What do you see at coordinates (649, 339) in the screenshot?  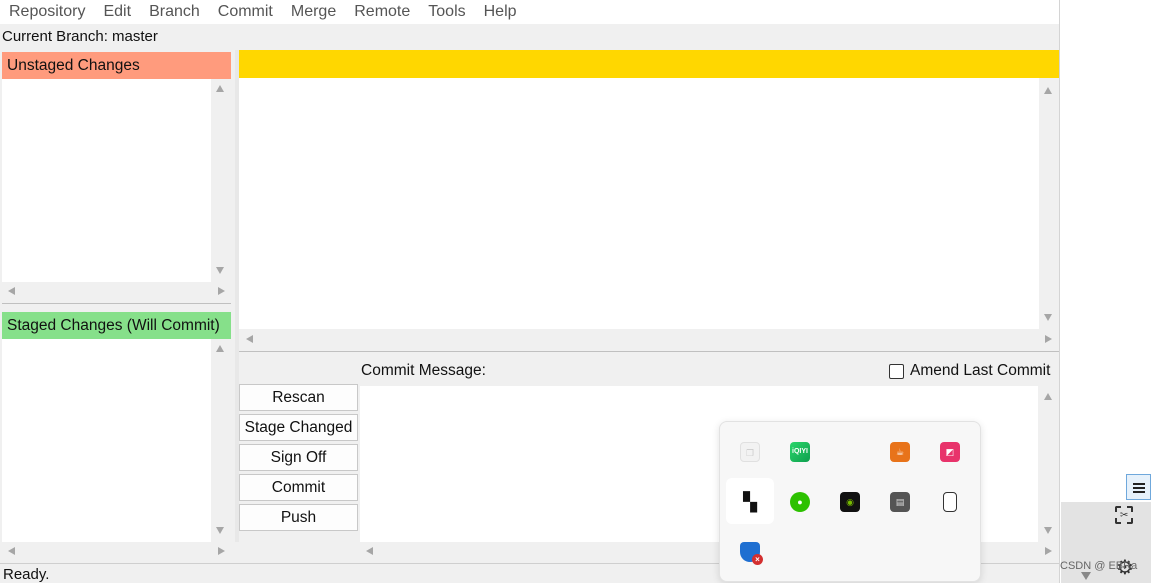 I see `diff-horizontal-scrollbar` at bounding box center [649, 339].